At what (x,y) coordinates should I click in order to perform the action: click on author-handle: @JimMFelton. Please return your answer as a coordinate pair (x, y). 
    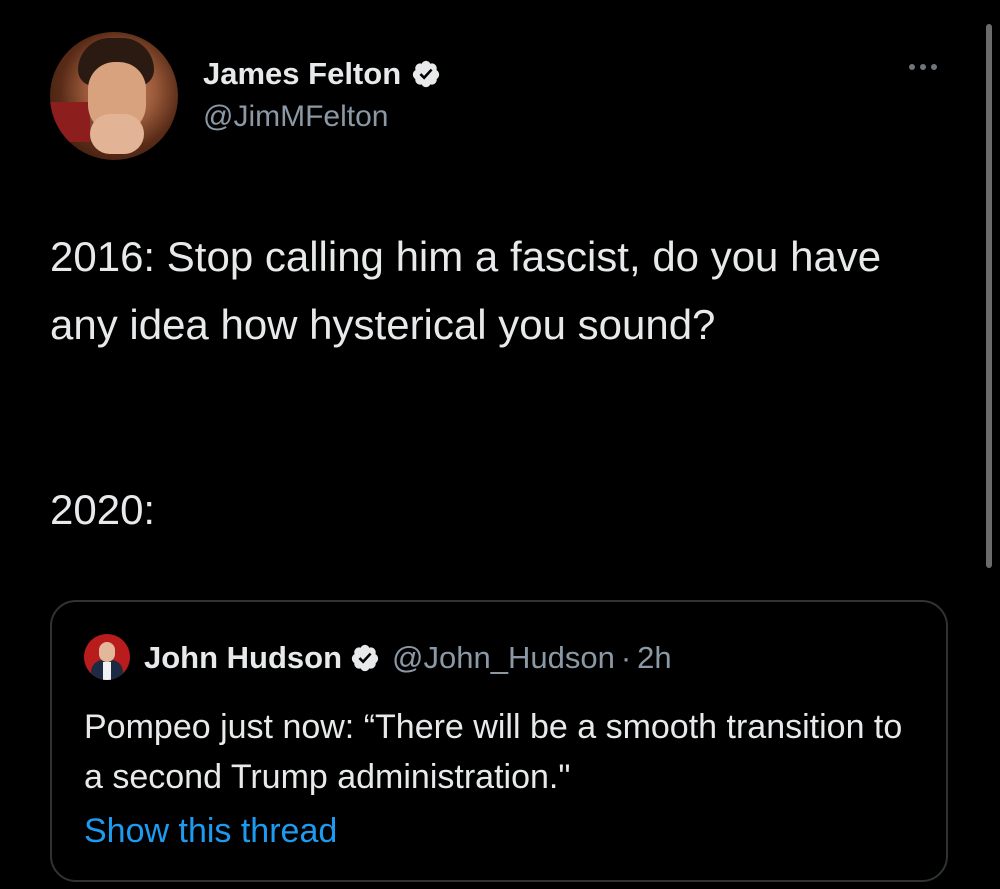
    Looking at the image, I should click on (295, 117).